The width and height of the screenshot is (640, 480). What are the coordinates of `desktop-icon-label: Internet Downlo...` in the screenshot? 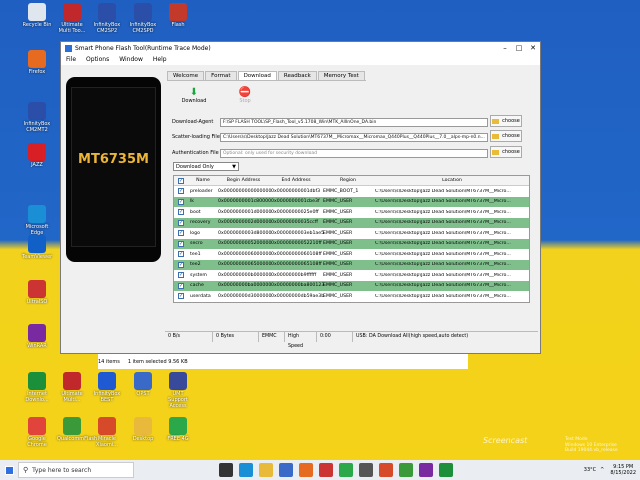 It's located at (37, 397).